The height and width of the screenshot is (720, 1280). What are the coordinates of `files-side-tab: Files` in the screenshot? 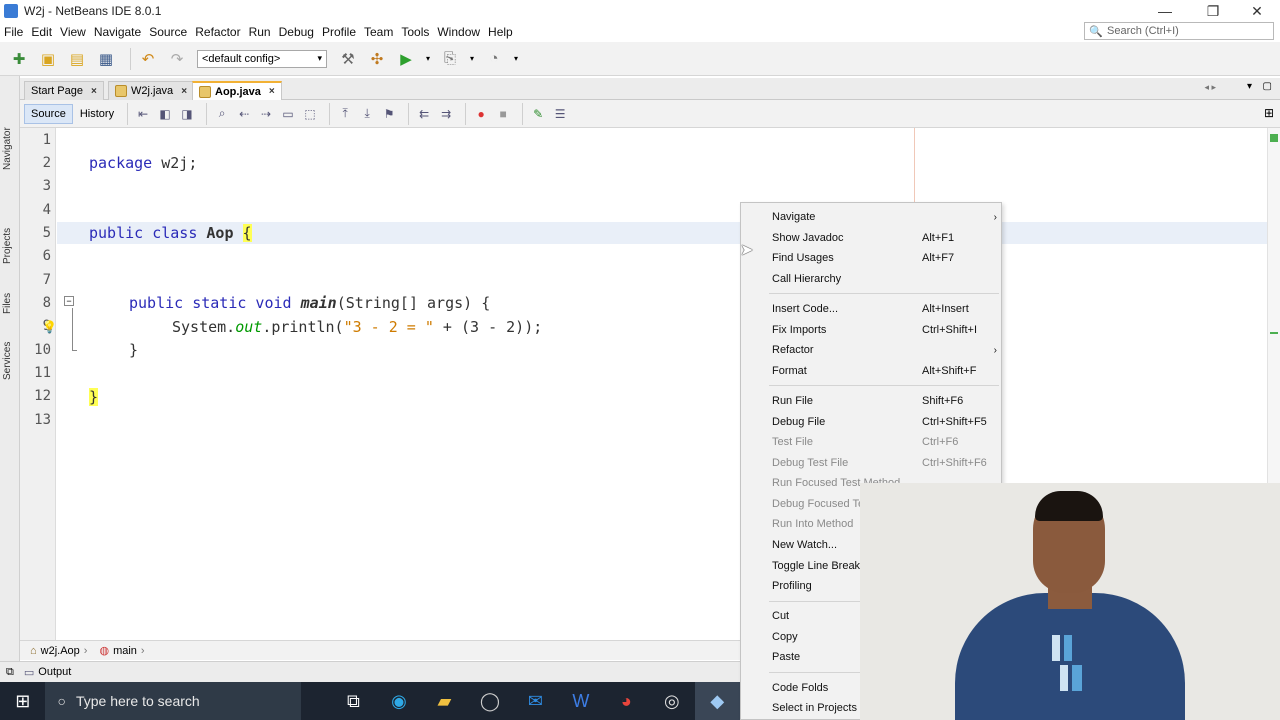 It's located at (7, 291).